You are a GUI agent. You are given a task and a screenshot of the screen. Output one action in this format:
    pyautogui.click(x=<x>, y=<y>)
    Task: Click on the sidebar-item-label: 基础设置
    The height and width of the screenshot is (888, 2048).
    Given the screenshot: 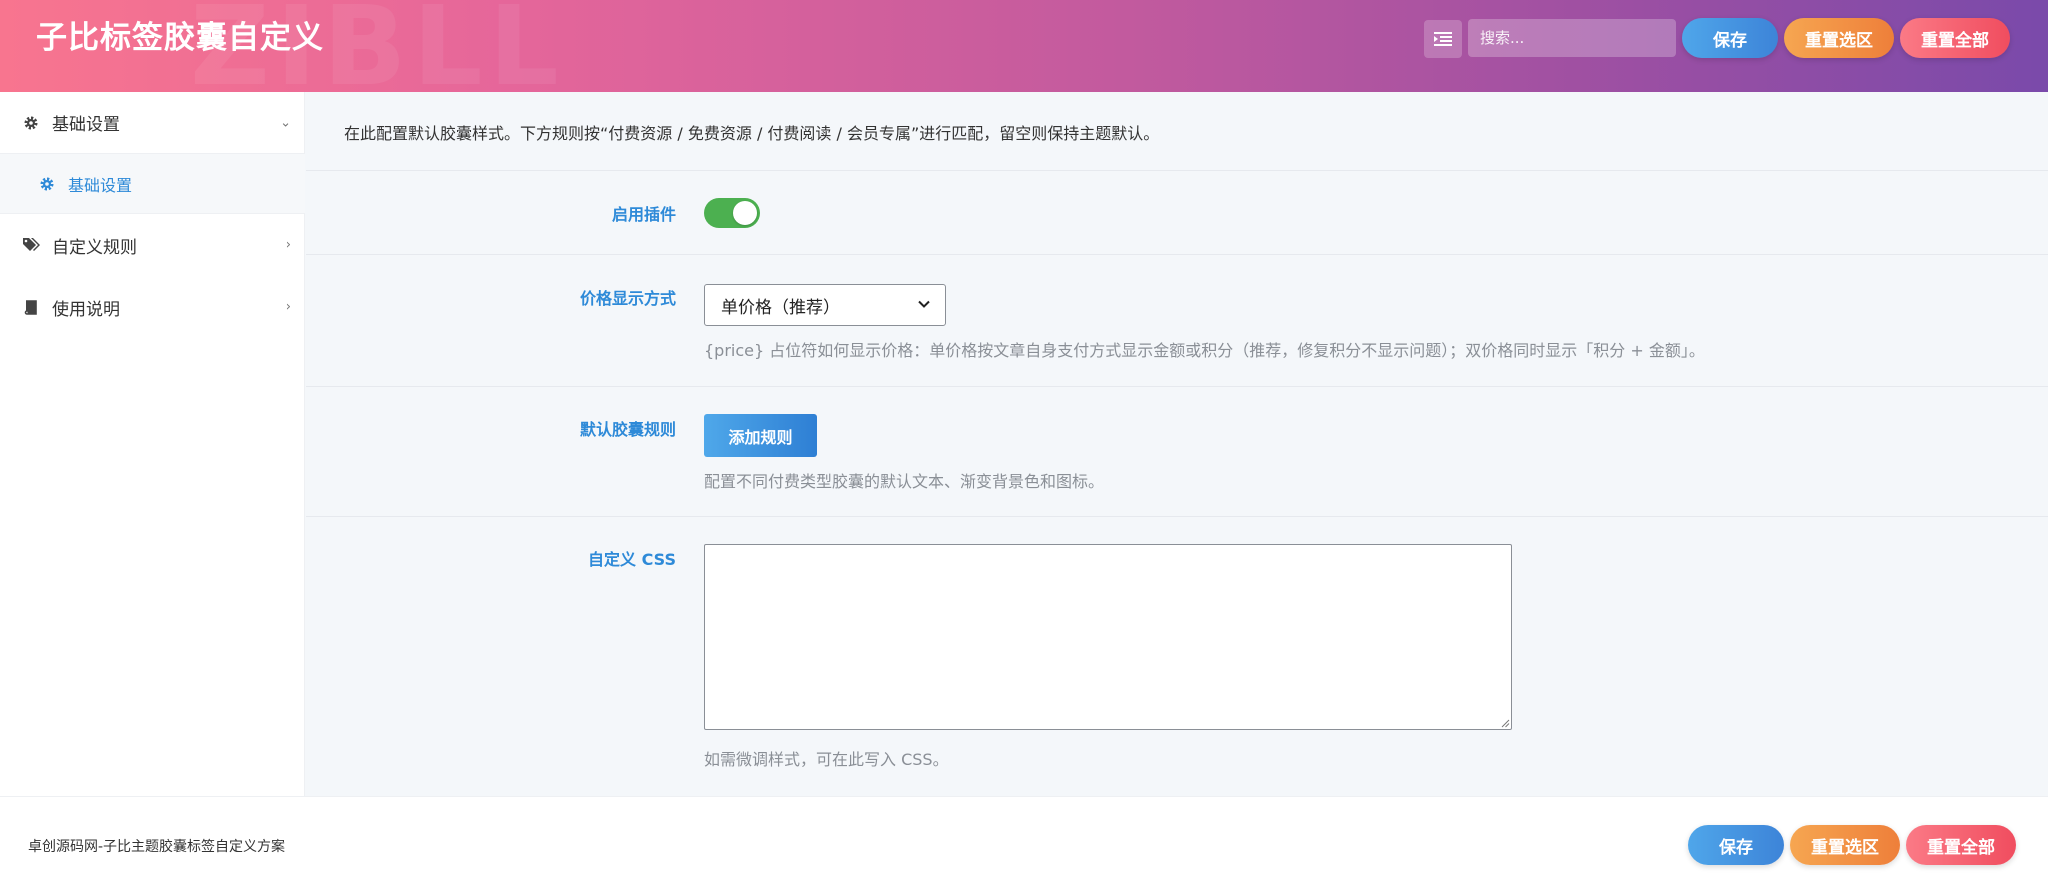 What is the action you would take?
    pyautogui.click(x=86, y=125)
    